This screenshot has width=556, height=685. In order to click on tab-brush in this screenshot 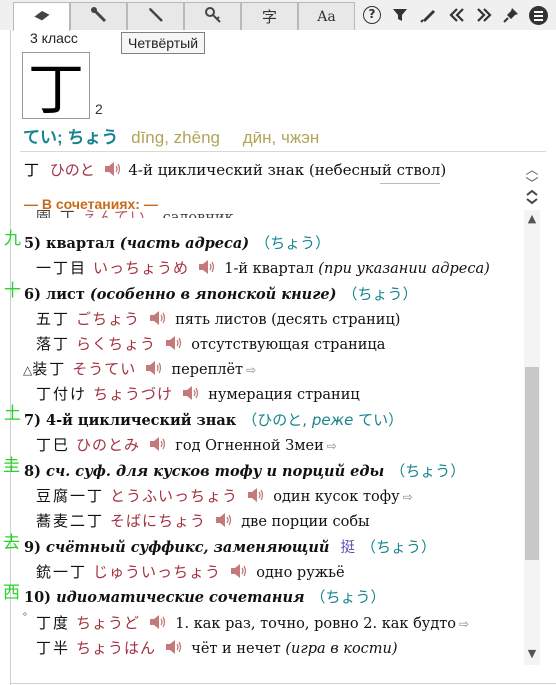, I will do `click(155, 16)`.